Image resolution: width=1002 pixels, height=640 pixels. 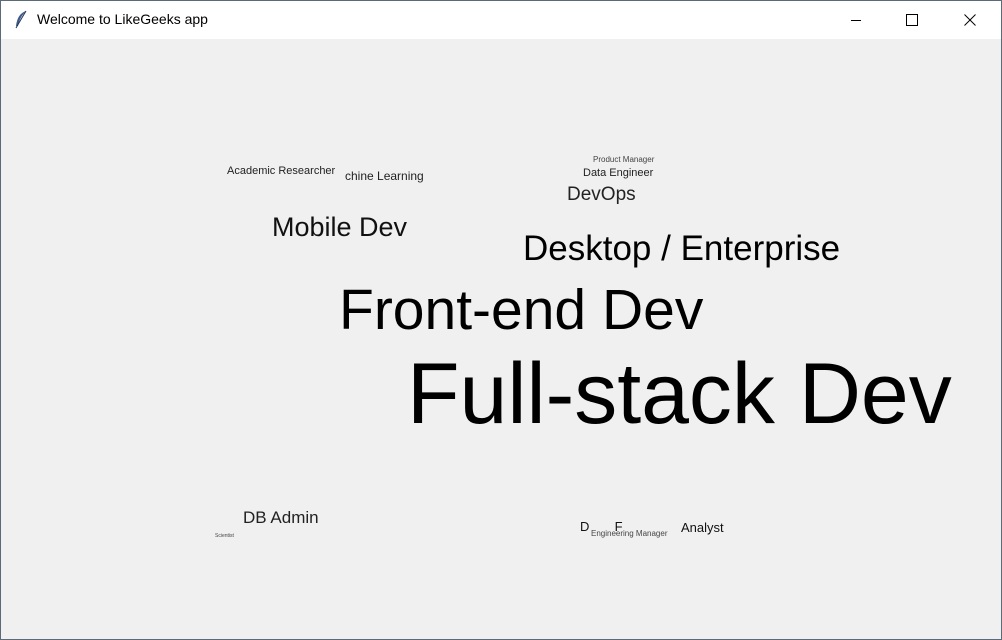 What do you see at coordinates (384, 176) in the screenshot?
I see `word-machine-learning: chine Learning` at bounding box center [384, 176].